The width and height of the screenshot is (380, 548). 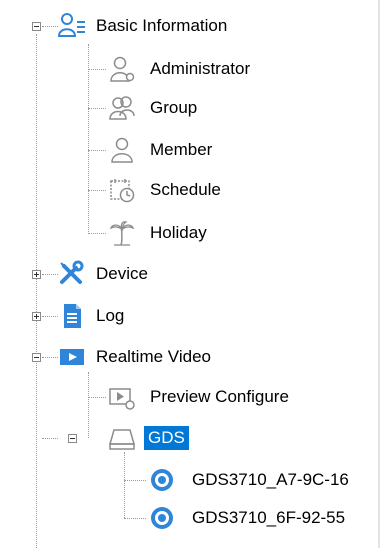 What do you see at coordinates (110, 315) in the screenshot?
I see `tree-item-label: Log` at bounding box center [110, 315].